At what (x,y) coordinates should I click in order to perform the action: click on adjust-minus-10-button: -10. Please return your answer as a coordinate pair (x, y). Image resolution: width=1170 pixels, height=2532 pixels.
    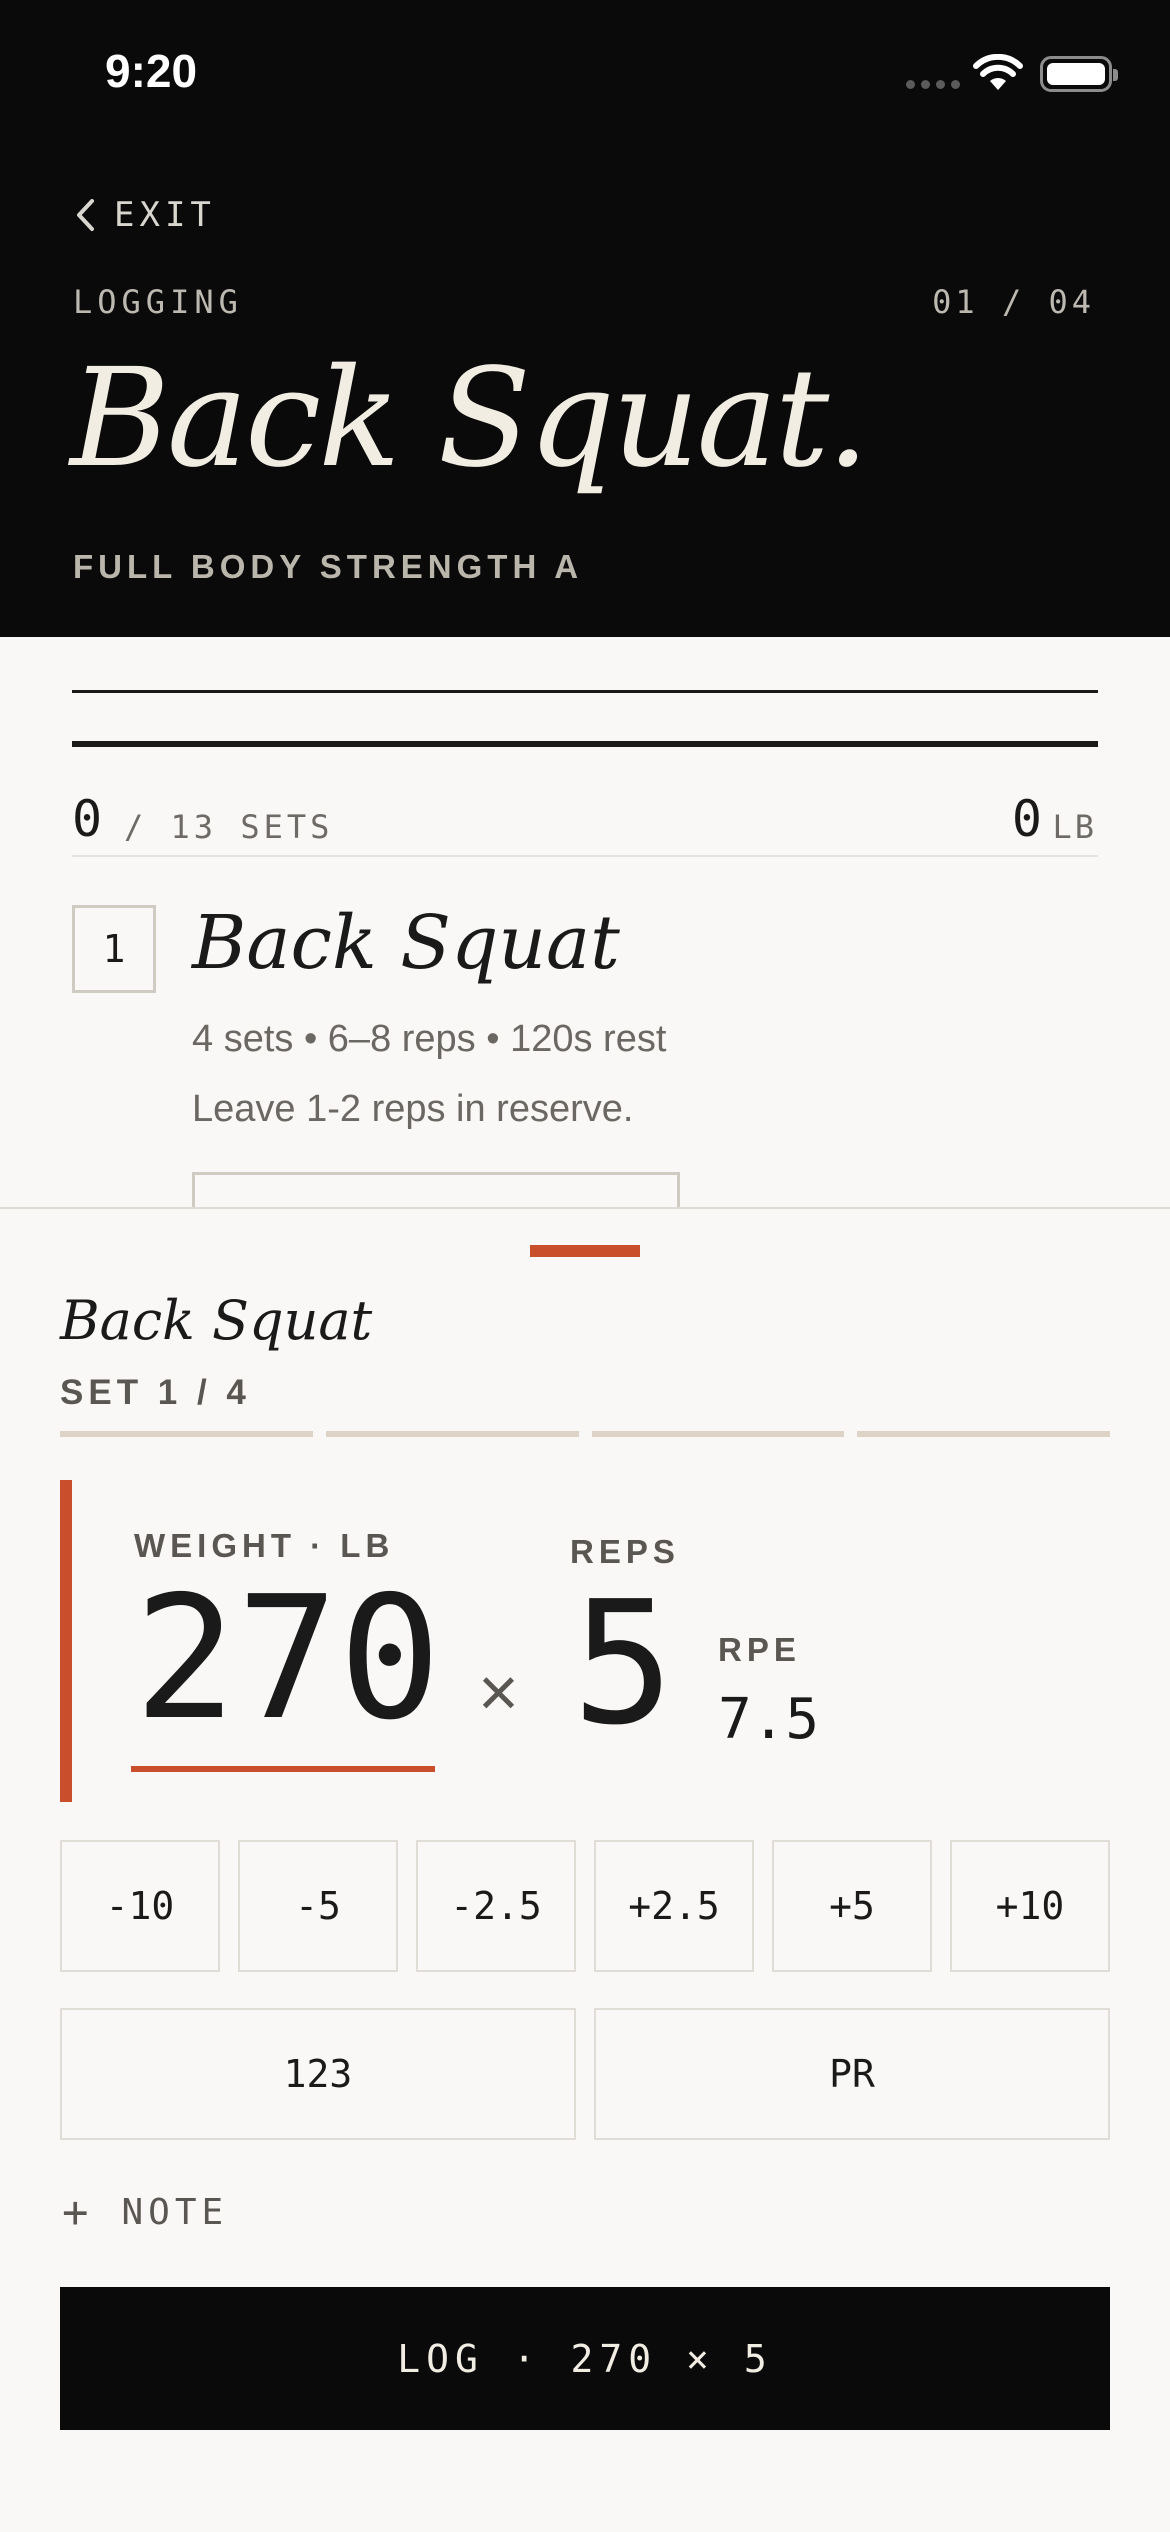
    Looking at the image, I should click on (140, 1906).